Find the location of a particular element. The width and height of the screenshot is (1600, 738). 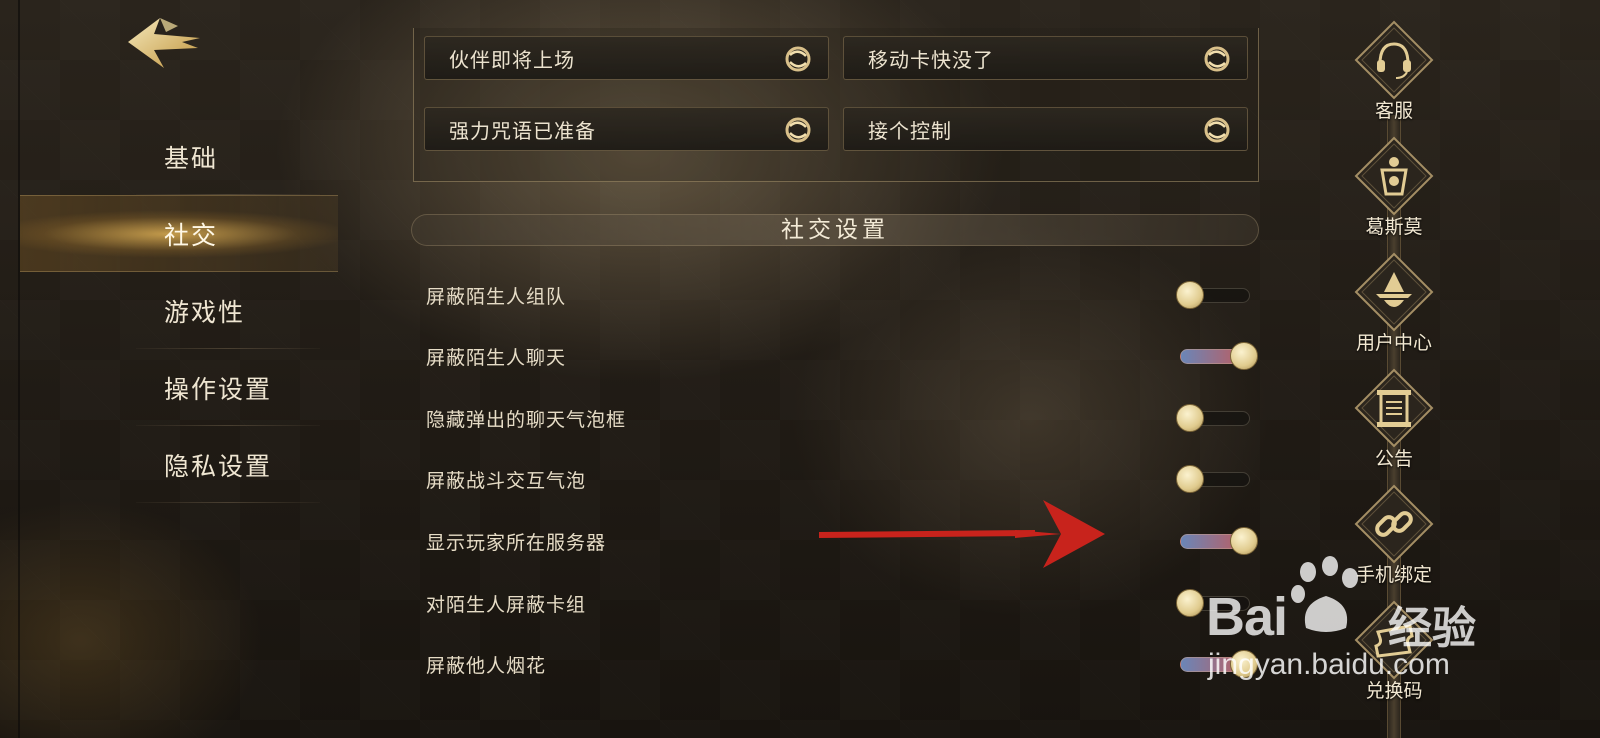

rail-item-customer-service: 客服 is located at coordinates (1394, 74).